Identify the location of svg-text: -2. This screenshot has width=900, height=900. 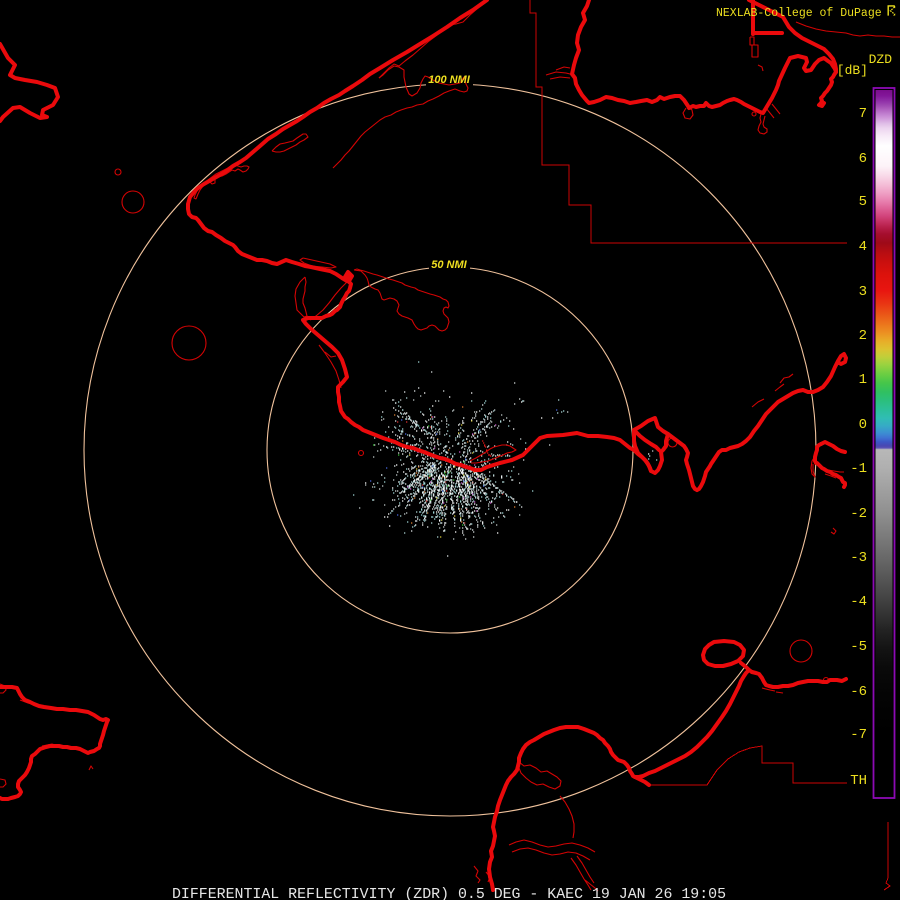
(858, 514).